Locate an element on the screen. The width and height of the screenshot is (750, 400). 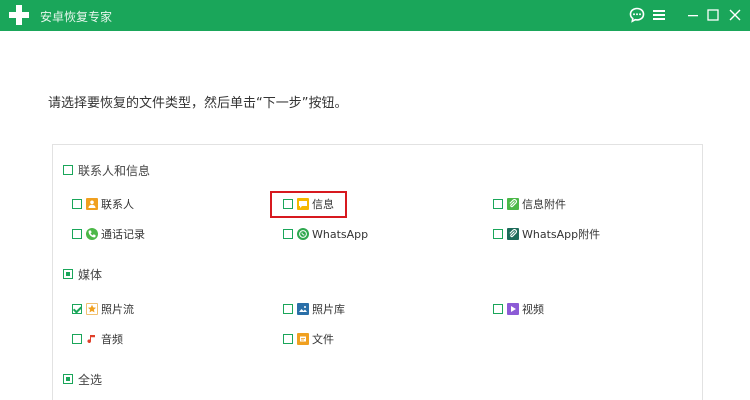
item-label: 视频 is located at coordinates (533, 309).